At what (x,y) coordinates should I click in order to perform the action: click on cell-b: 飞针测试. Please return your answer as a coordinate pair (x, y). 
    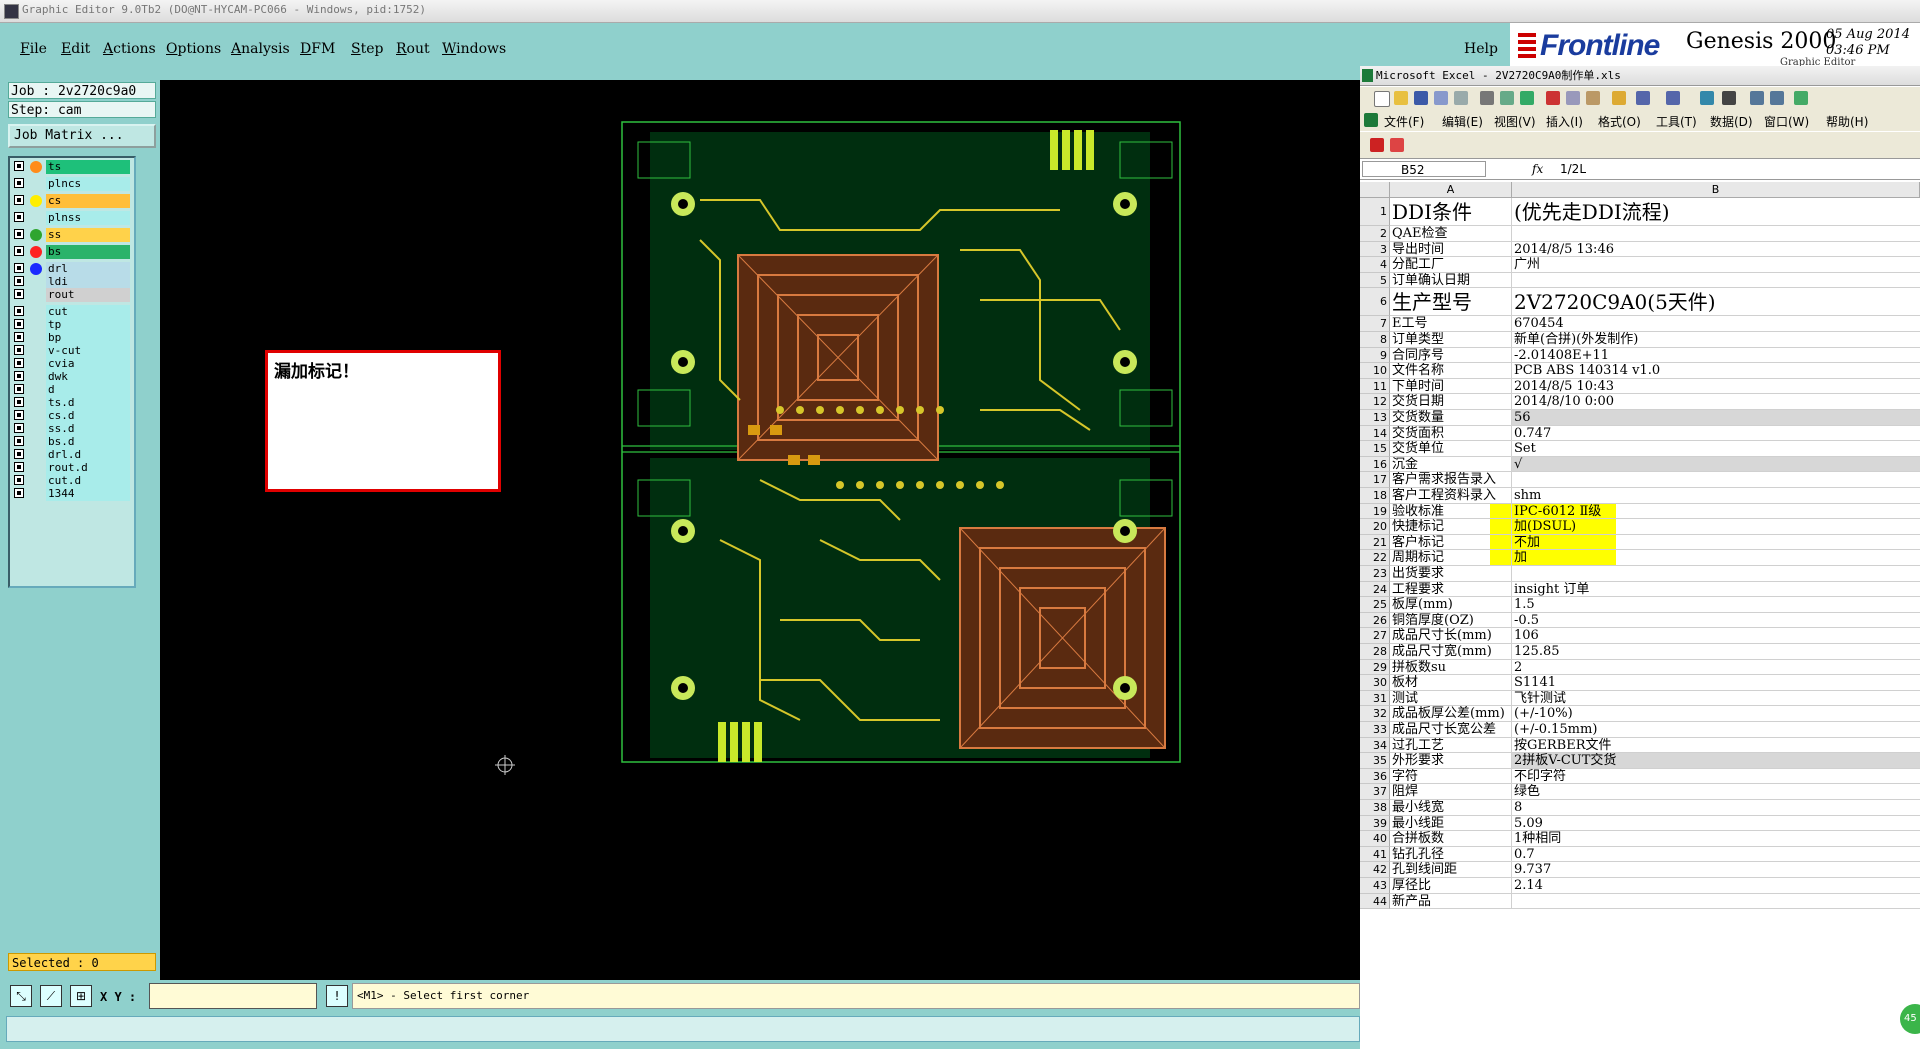
    Looking at the image, I should click on (1716, 699).